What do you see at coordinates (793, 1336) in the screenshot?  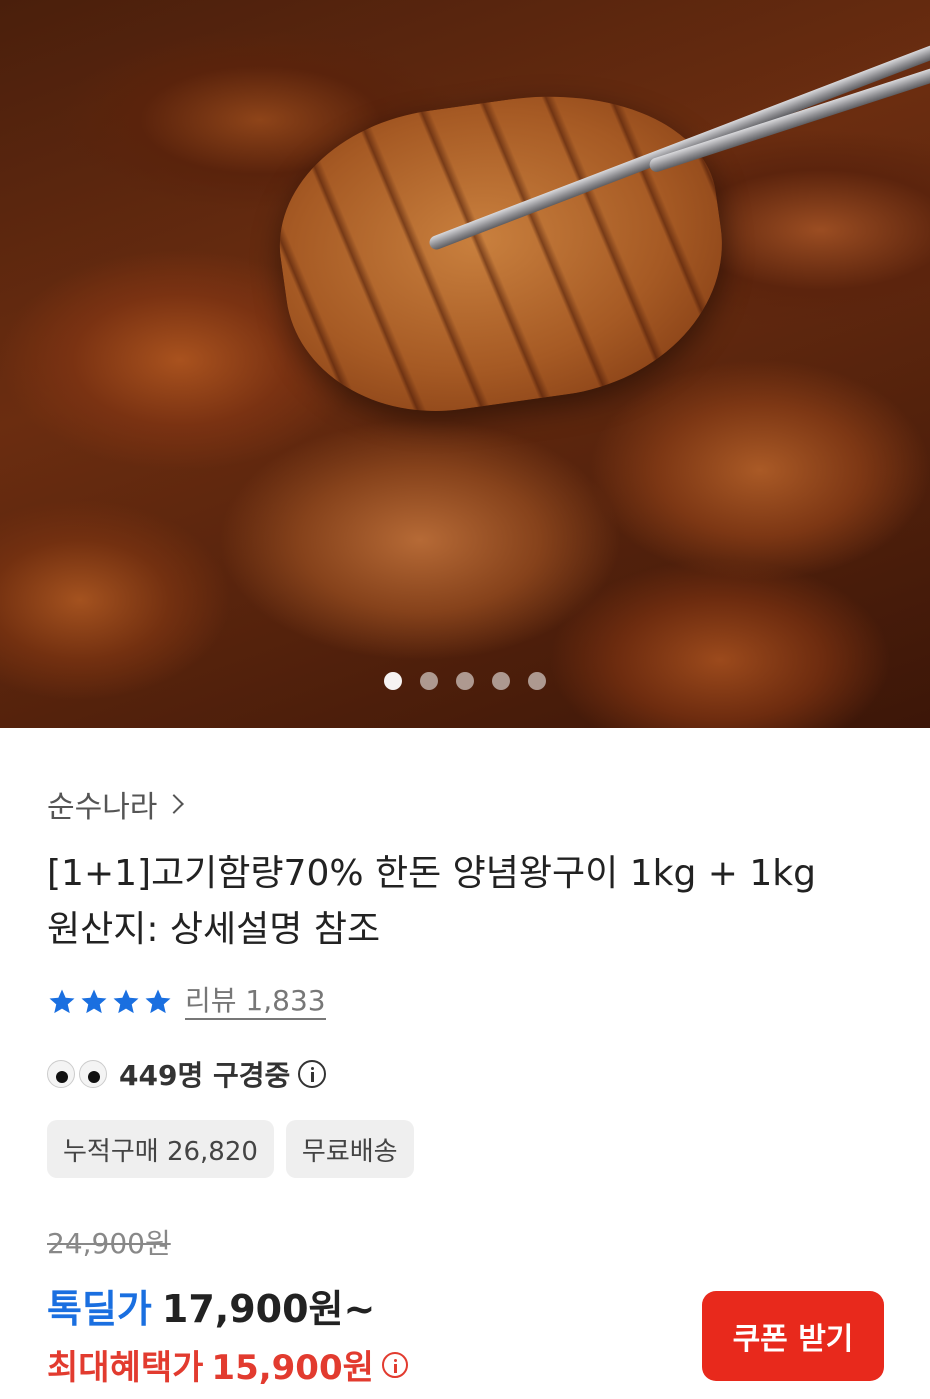 I see `get-coupon-button: 쿠폰 받기` at bounding box center [793, 1336].